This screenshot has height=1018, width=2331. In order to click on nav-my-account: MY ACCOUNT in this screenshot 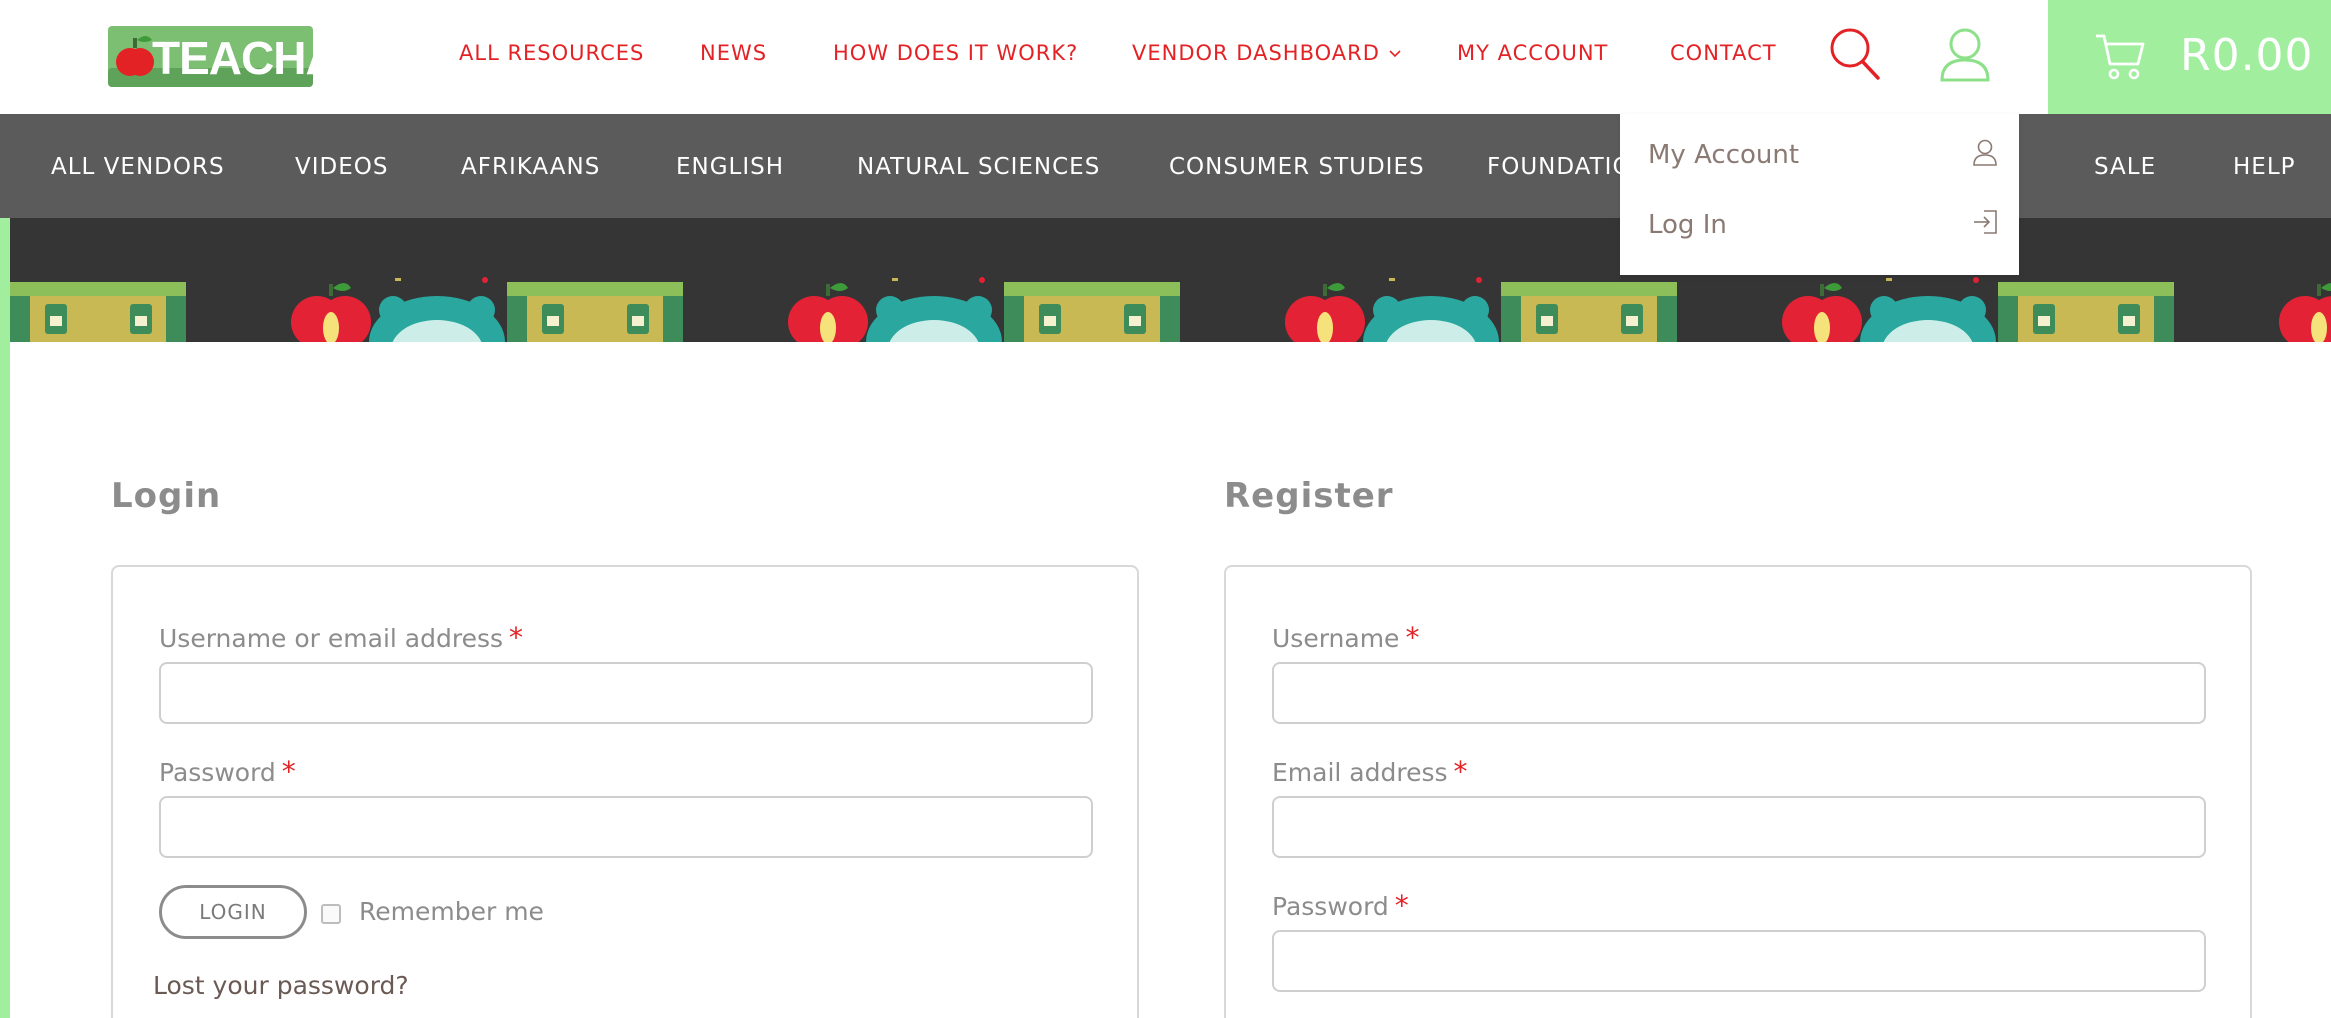, I will do `click(1532, 53)`.